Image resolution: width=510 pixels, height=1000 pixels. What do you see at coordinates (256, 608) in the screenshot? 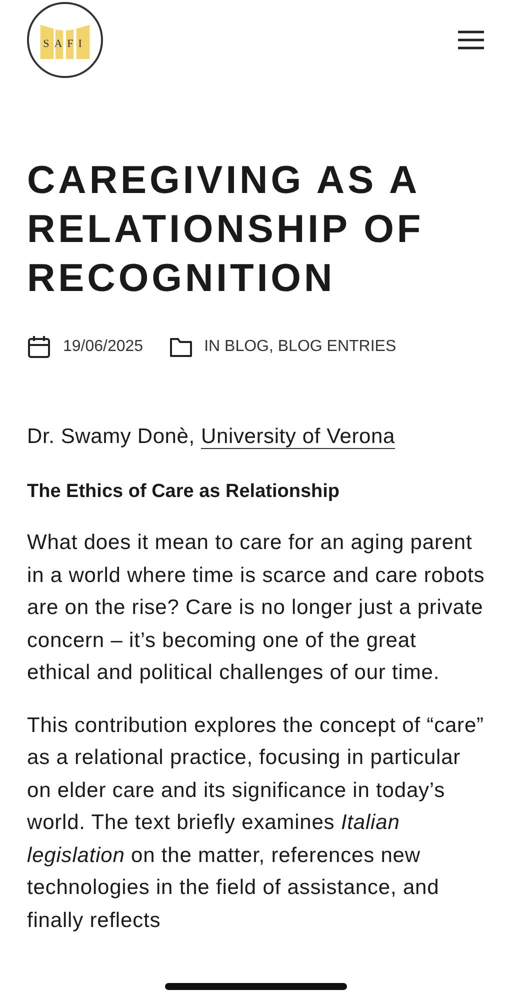
I see `body-paragraph: What does it mean to care for an aging parent in a world where time is scarce and care robots are on the rise? Care is no longer just a private concern – it’s becoming one of the great ethical and political challenges of our time.` at bounding box center [256, 608].